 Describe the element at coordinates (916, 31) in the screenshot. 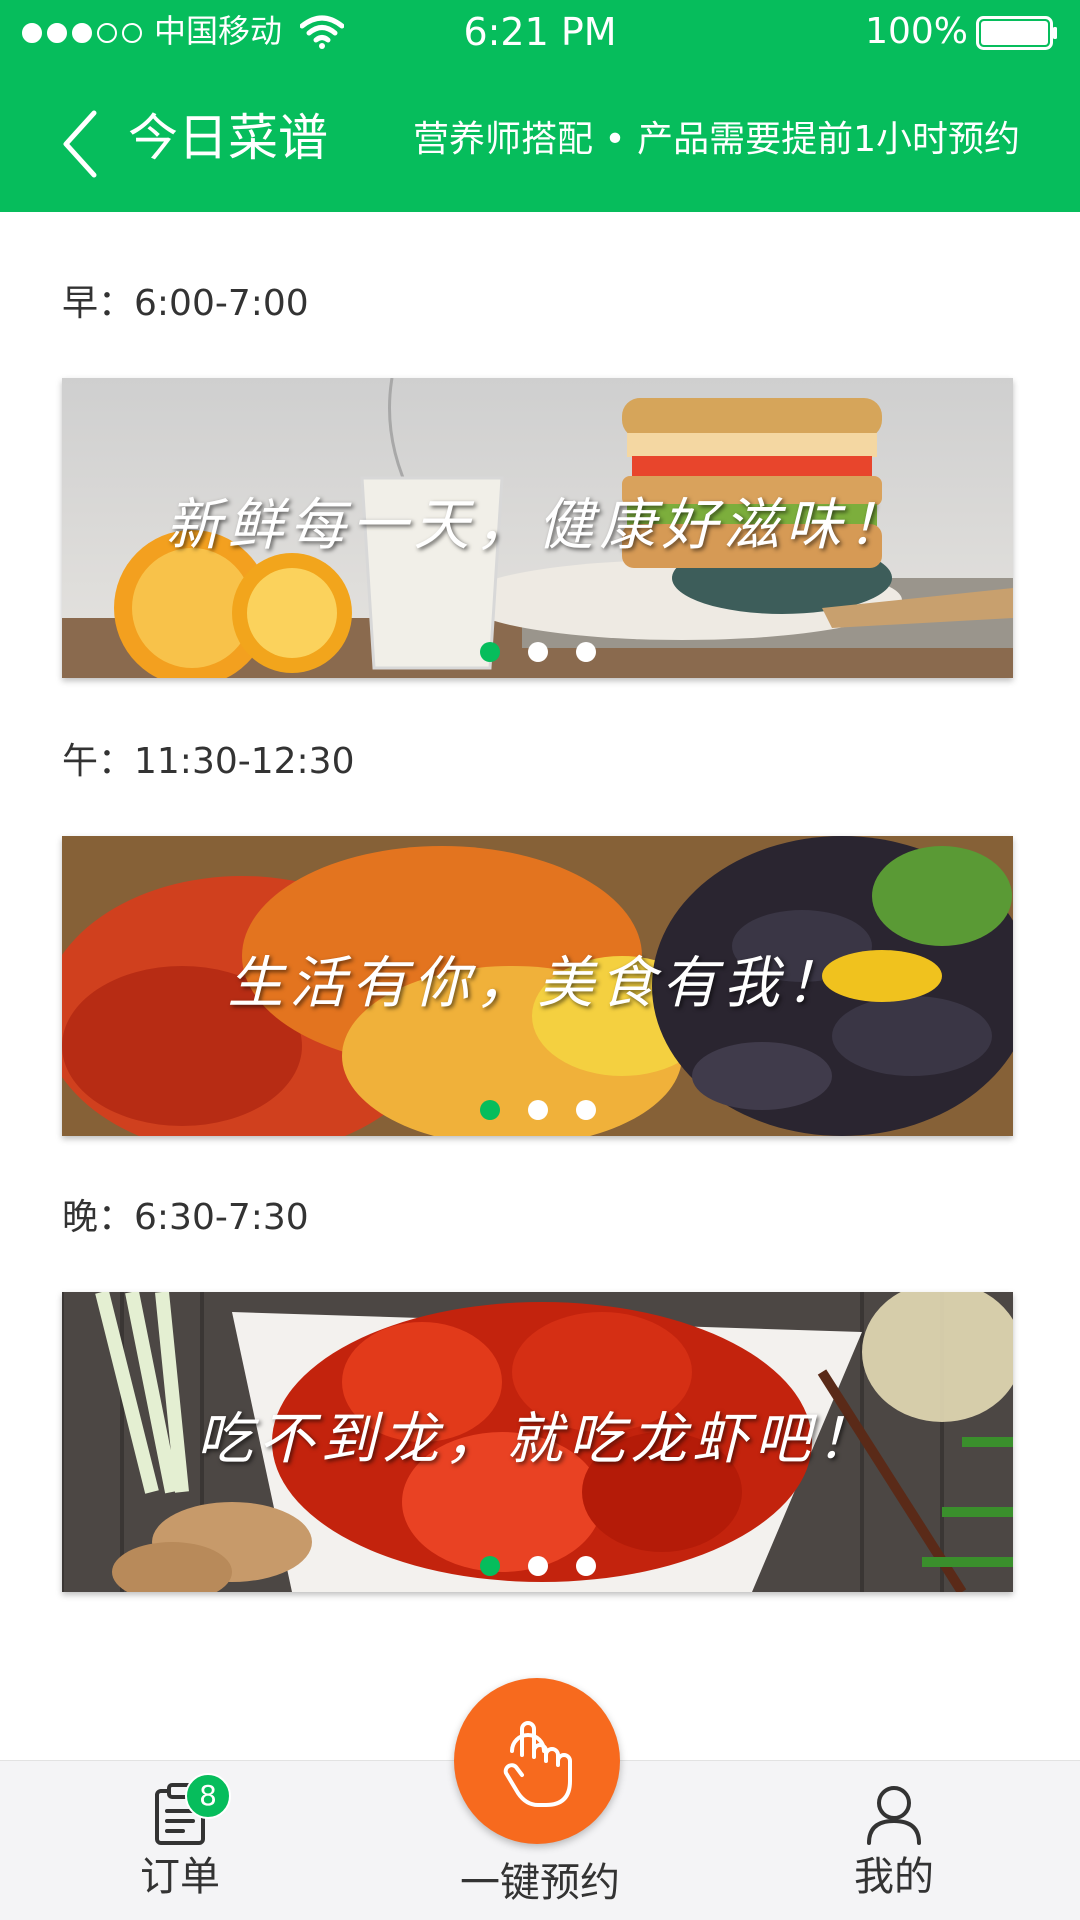

I see `battery-percentage: 100%` at that location.